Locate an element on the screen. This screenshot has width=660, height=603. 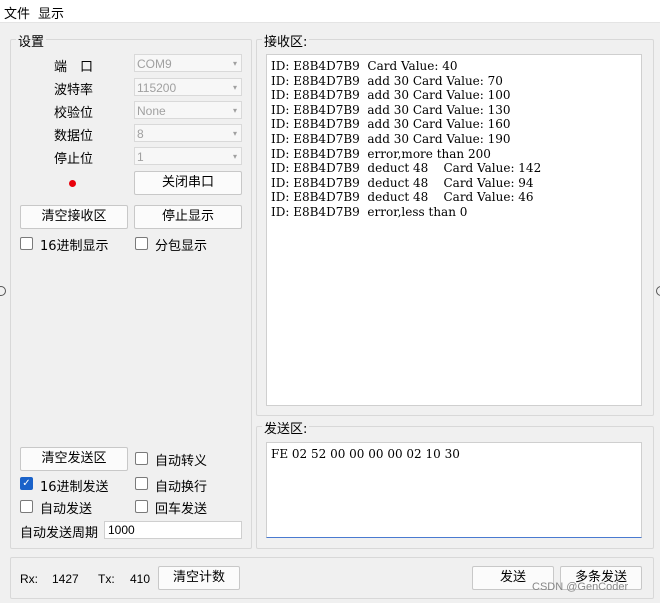
receive-line: ID: E8B4D7B9 deduct 48 Card Value: 94 is located at coordinates (402, 182).